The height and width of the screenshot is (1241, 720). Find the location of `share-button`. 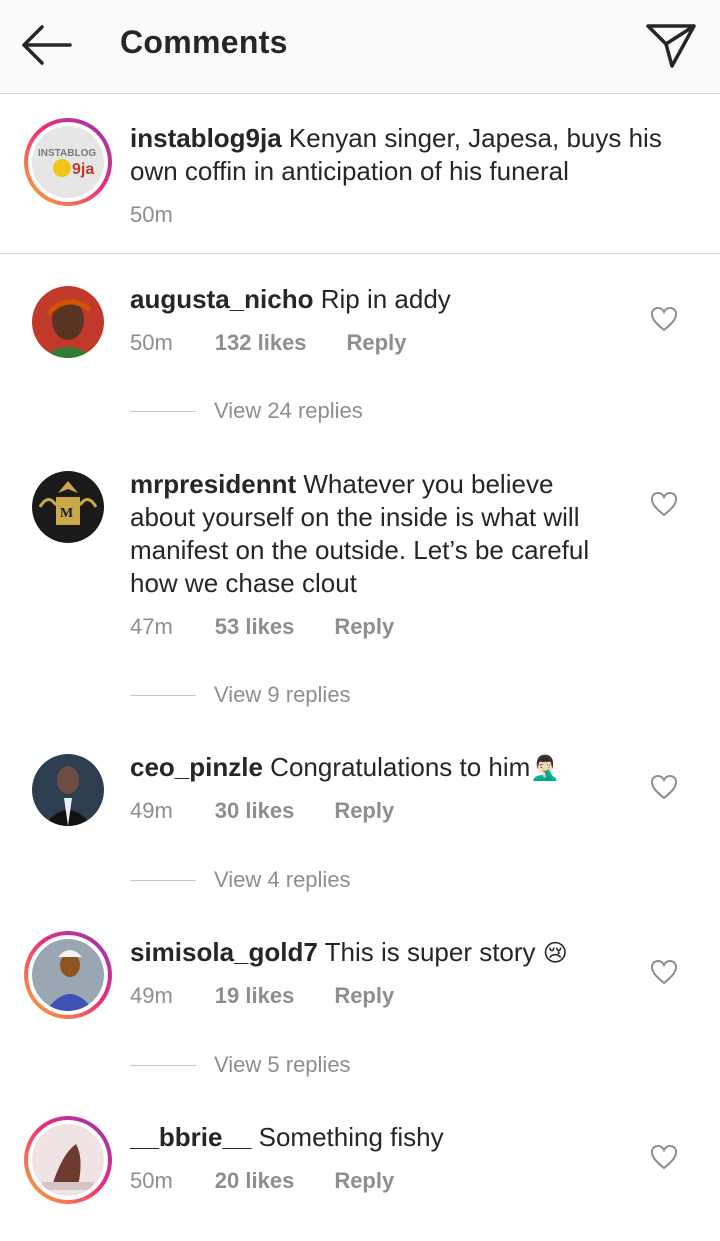

share-button is located at coordinates (671, 45).